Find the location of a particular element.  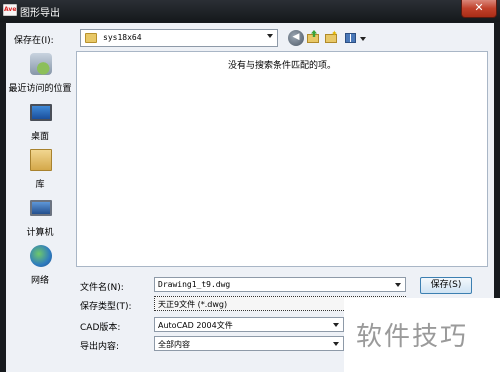

place-library: 库 is located at coordinates (40, 170).